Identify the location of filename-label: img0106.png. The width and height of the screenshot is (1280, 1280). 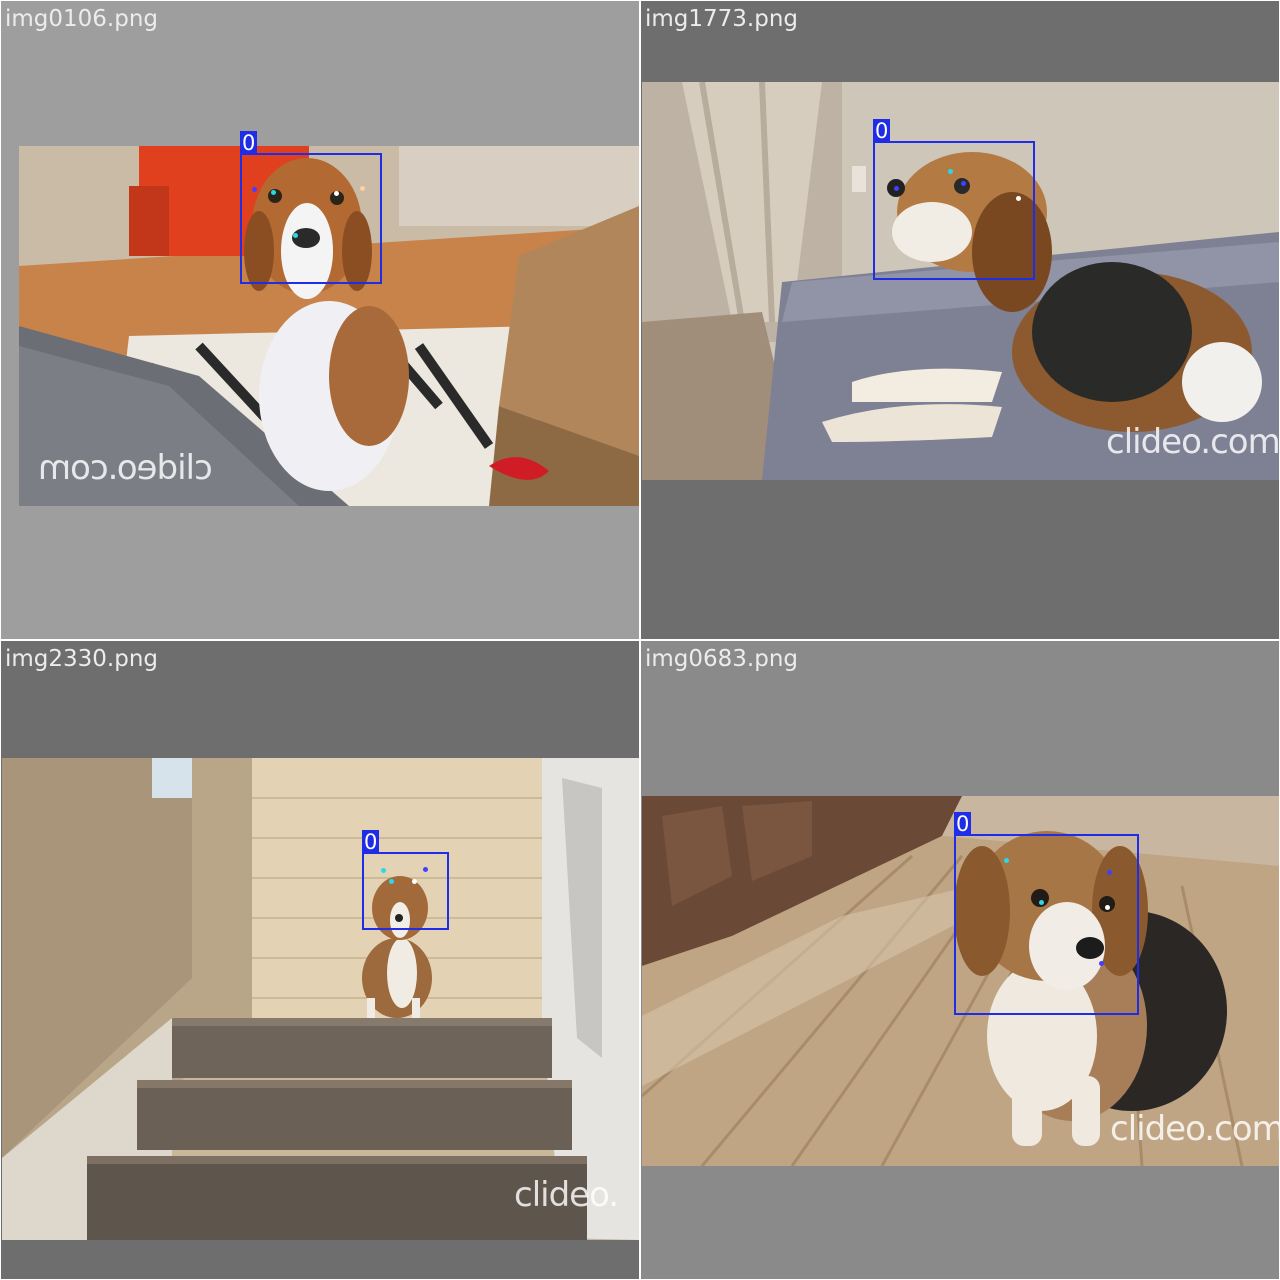
(82, 19).